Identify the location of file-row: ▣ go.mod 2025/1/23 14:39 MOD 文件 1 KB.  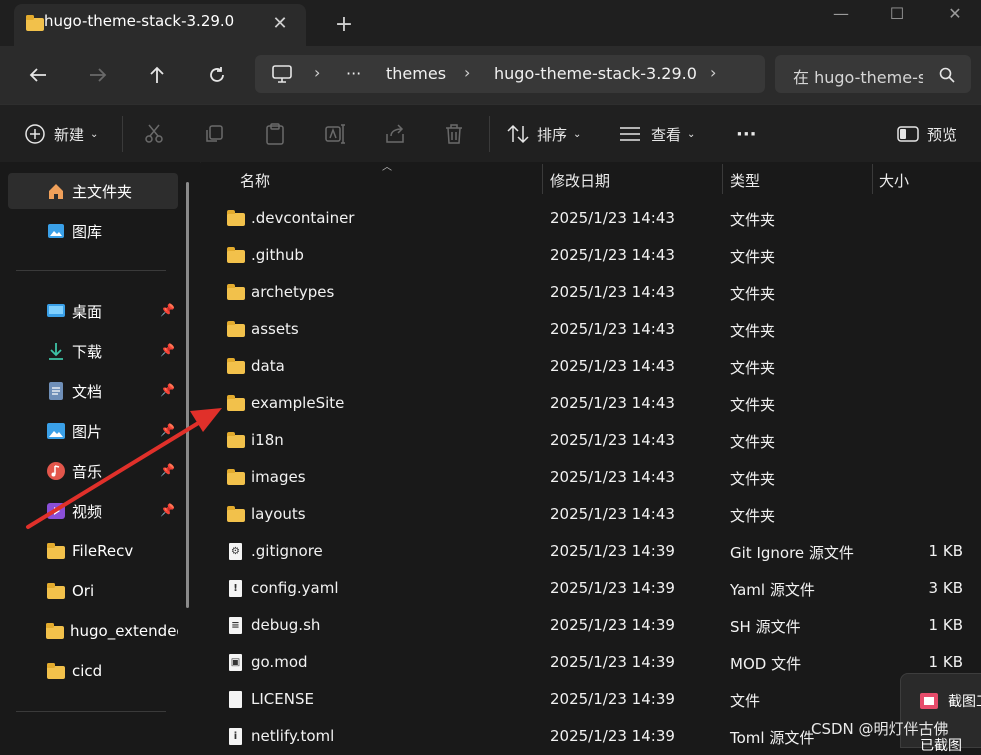
(595, 662).